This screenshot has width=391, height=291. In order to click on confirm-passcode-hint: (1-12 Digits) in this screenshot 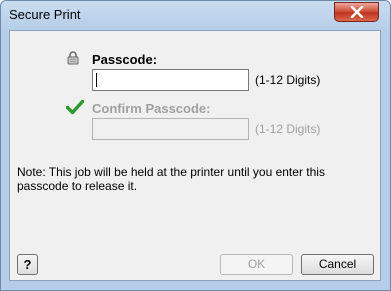, I will do `click(288, 129)`.